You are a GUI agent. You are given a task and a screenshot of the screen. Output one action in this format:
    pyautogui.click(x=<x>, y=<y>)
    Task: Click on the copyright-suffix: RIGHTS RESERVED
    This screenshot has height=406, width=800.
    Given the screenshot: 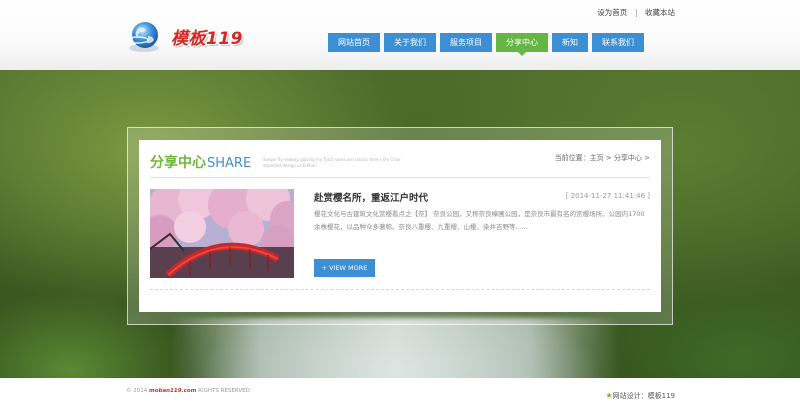 What is the action you would take?
    pyautogui.click(x=224, y=391)
    